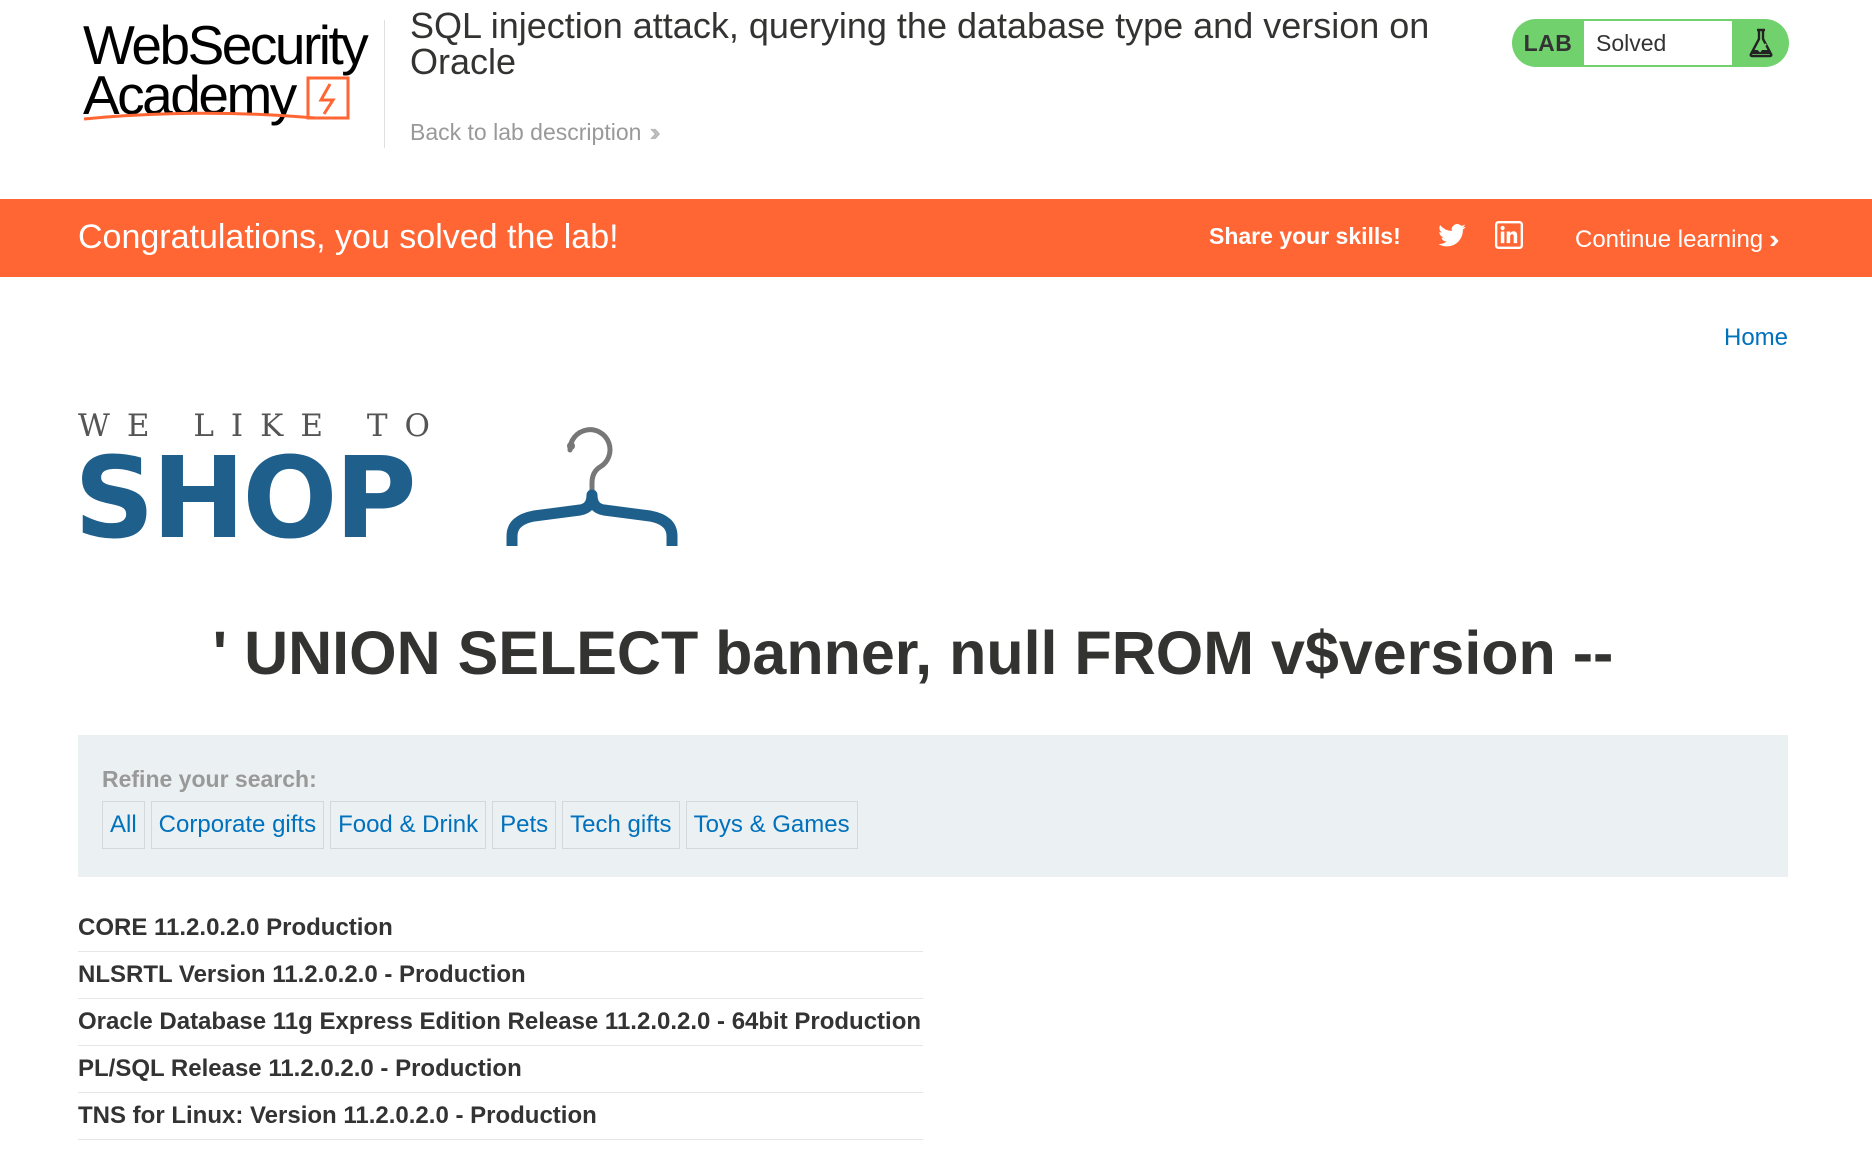 The width and height of the screenshot is (1872, 1157). What do you see at coordinates (524, 825) in the screenshot?
I see `filter-pets: Pets` at bounding box center [524, 825].